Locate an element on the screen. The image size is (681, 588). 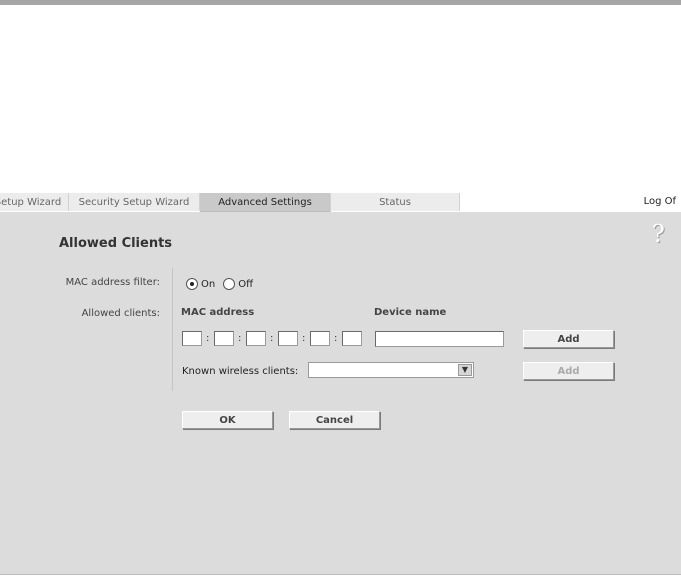
mac-octet-6-input is located at coordinates (352, 338).